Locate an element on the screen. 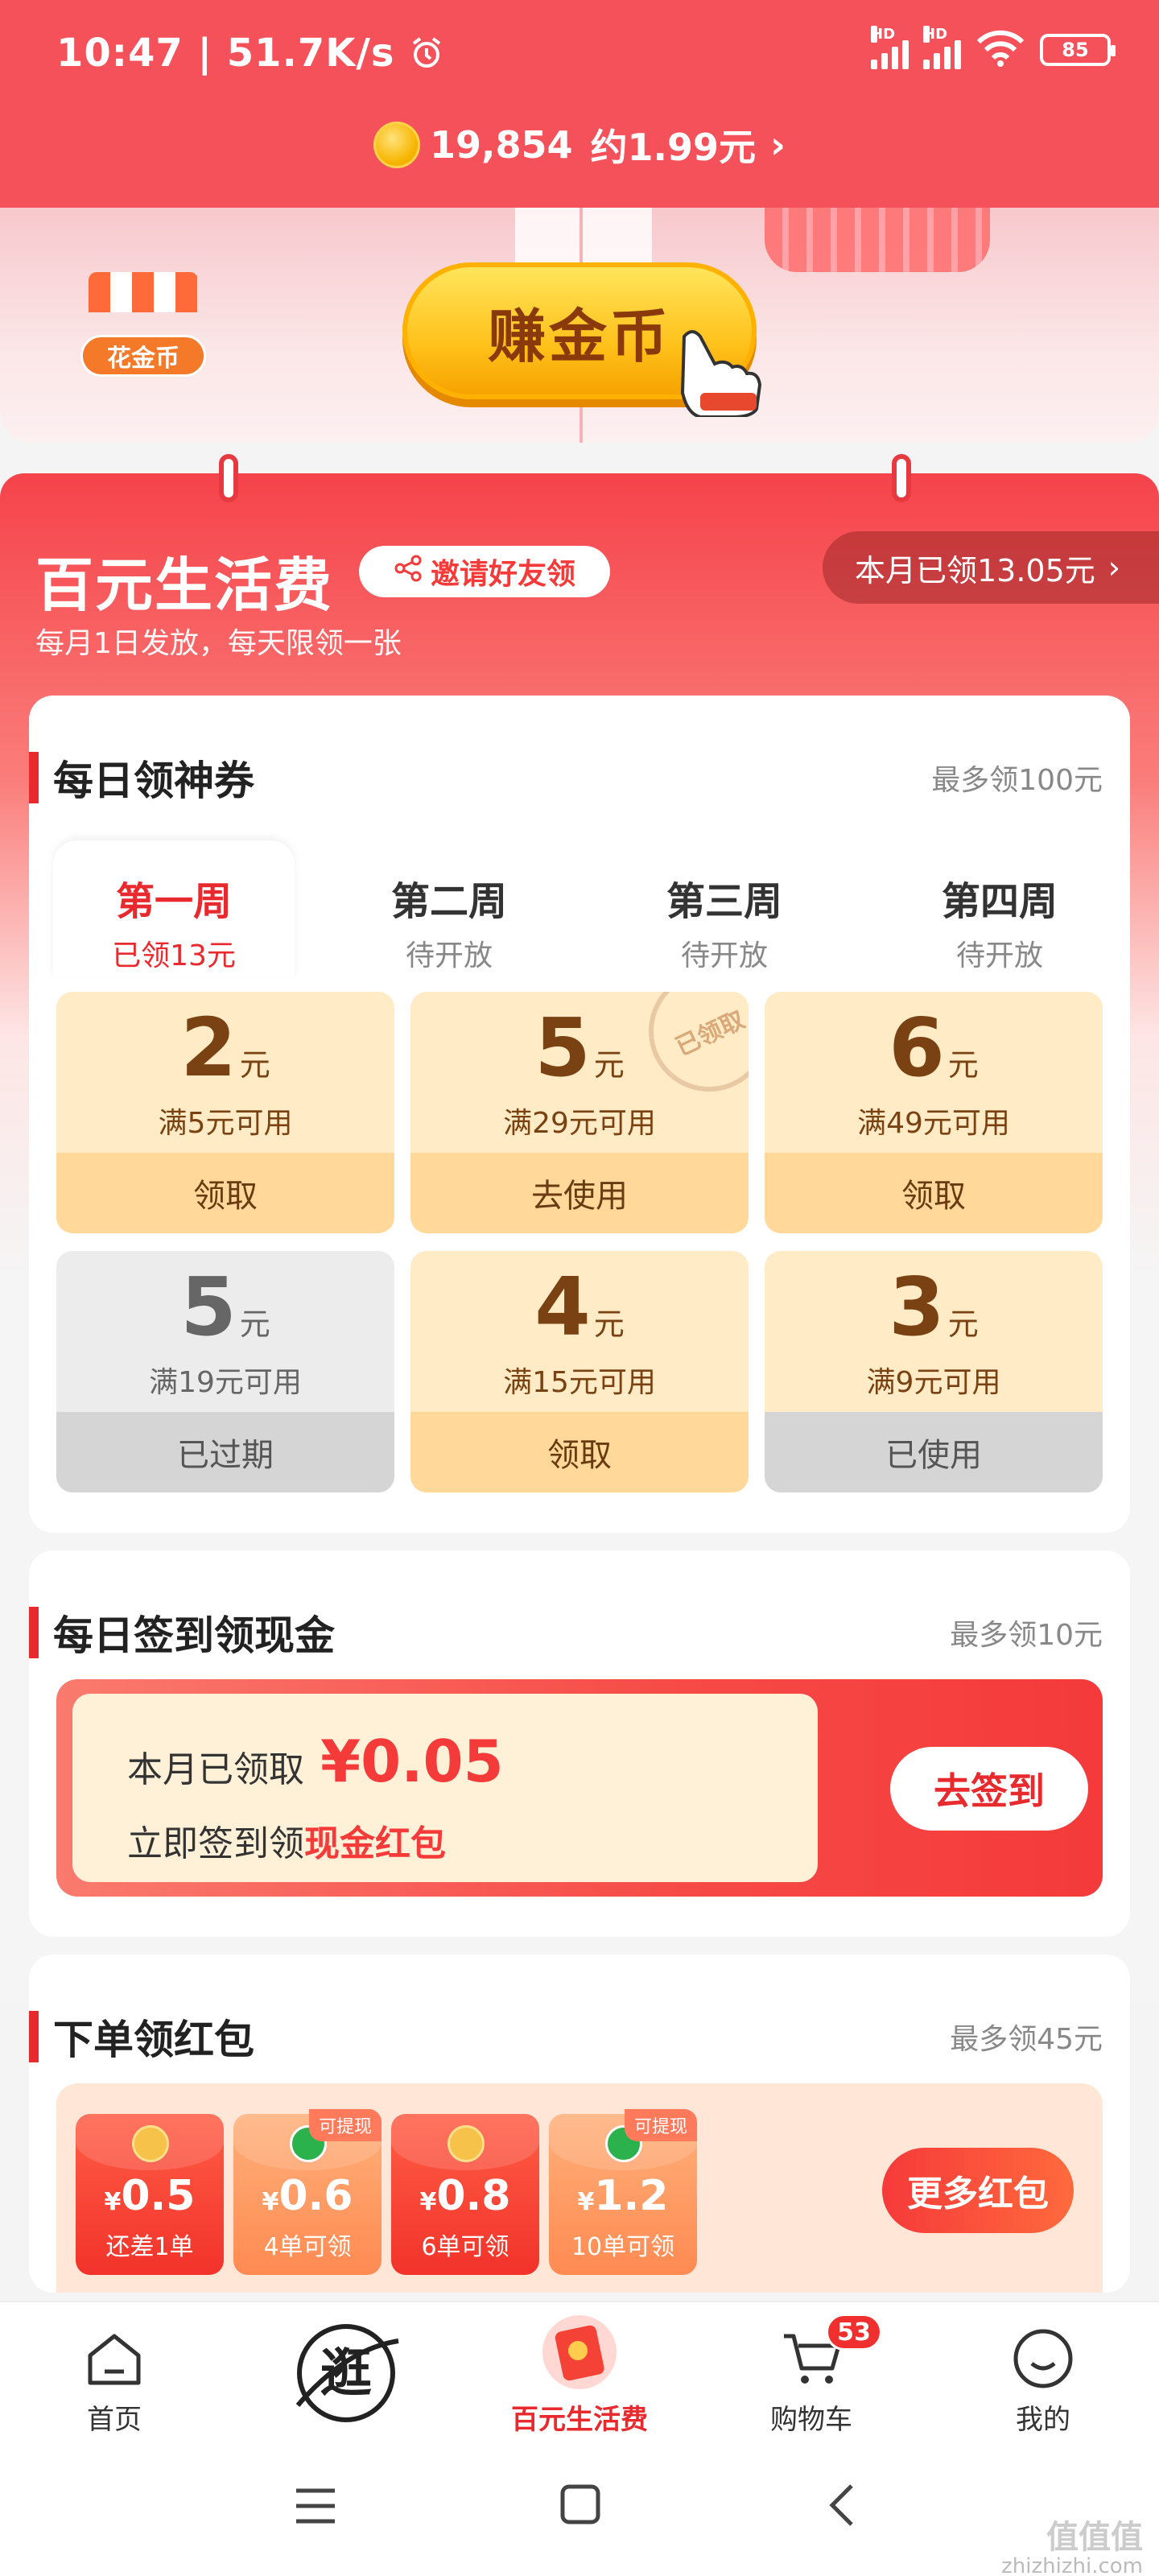  red-packet: 可提现 ¥0.6 4单可领 is located at coordinates (307, 2192).